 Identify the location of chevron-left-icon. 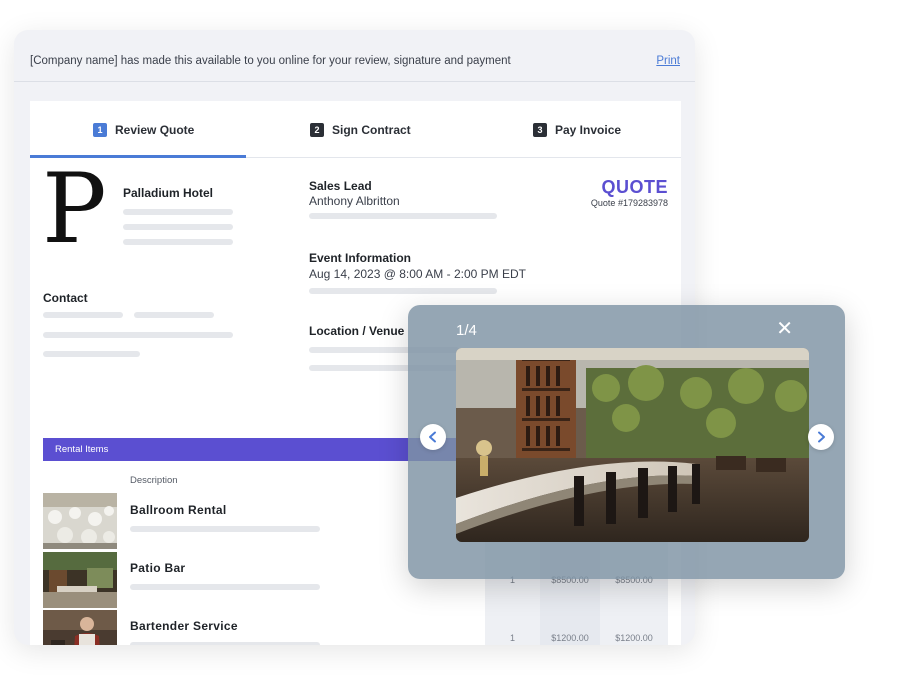
(433, 437).